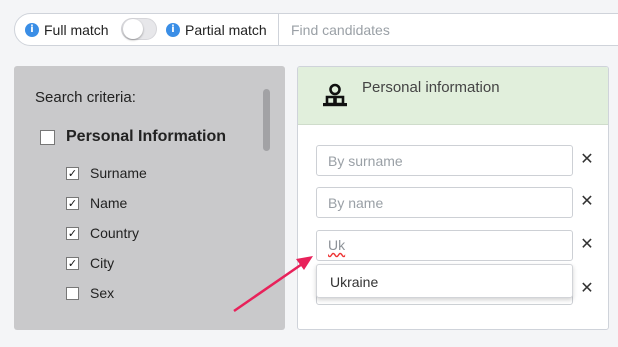 The width and height of the screenshot is (618, 347). I want to click on autocomplete-dropdown: Ukraine, so click(444, 281).